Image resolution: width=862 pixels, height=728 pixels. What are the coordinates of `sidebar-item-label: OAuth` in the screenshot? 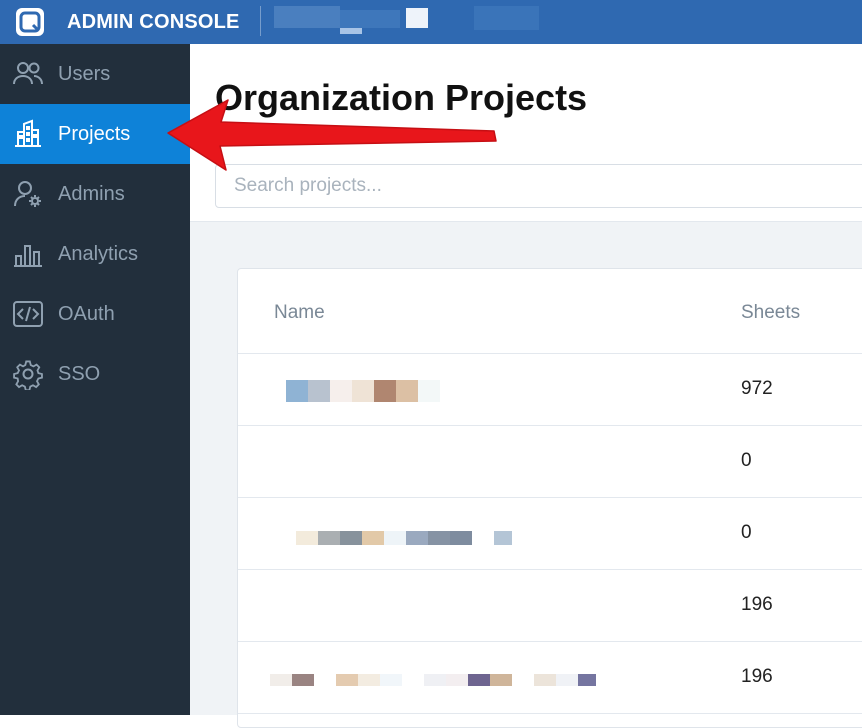 It's located at (86, 314).